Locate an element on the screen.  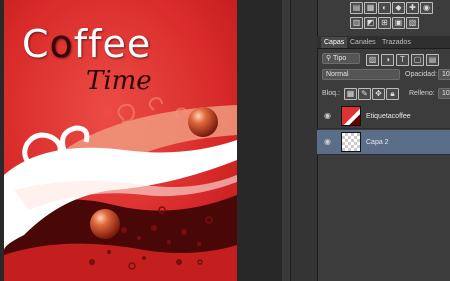
layer-filter-value: Tipo is located at coordinates (339, 58).